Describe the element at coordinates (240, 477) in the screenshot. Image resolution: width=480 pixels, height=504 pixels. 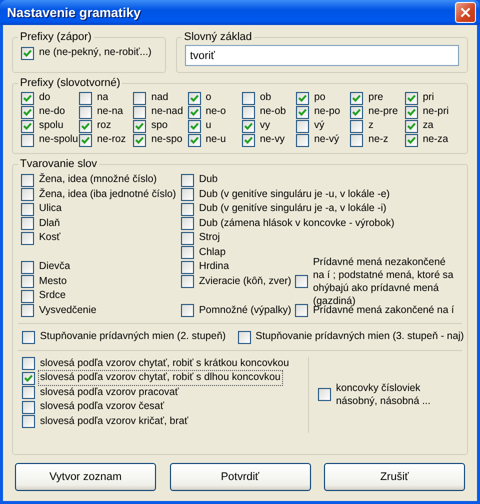
I see `dialog-button: Potvrdiť` at that location.